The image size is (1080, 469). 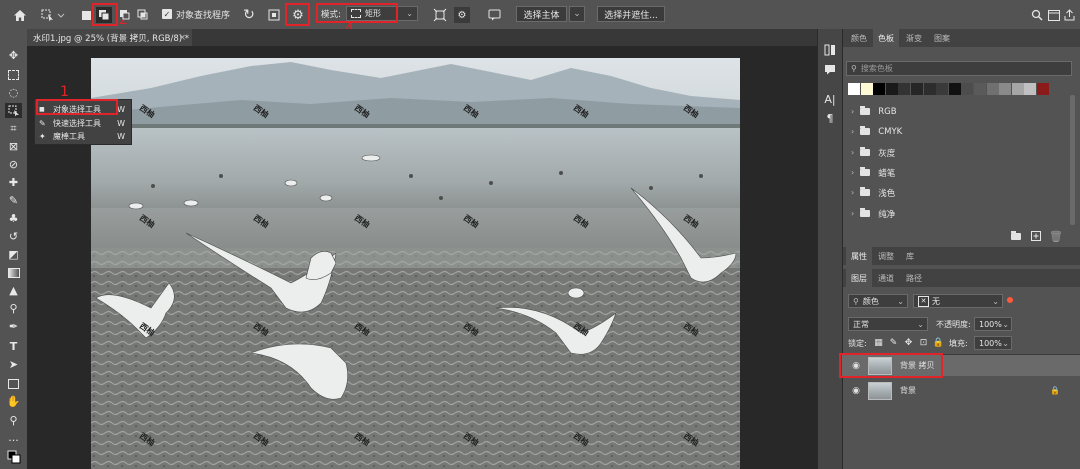 What do you see at coordinates (53, 15) in the screenshot?
I see `tool-preset-icon` at bounding box center [53, 15].